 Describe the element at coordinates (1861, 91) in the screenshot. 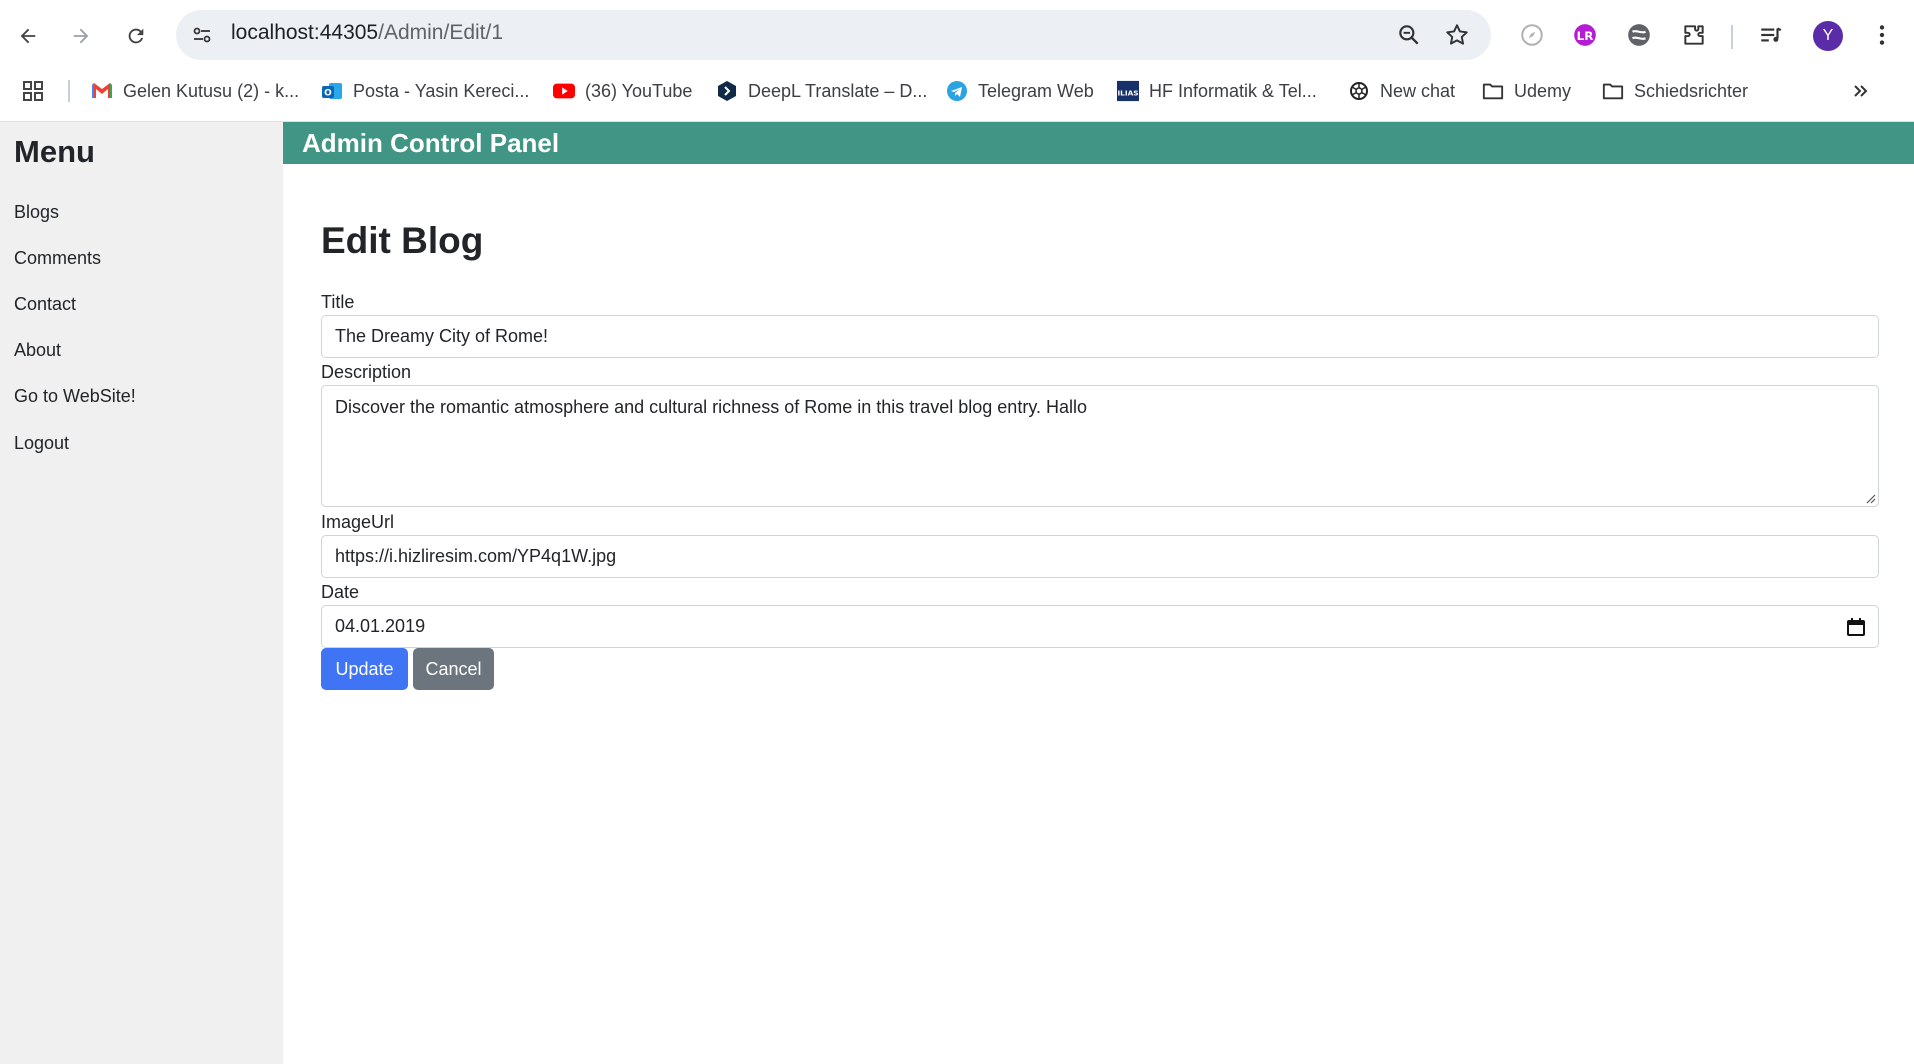

I see `chevron-double-right-icon` at that location.